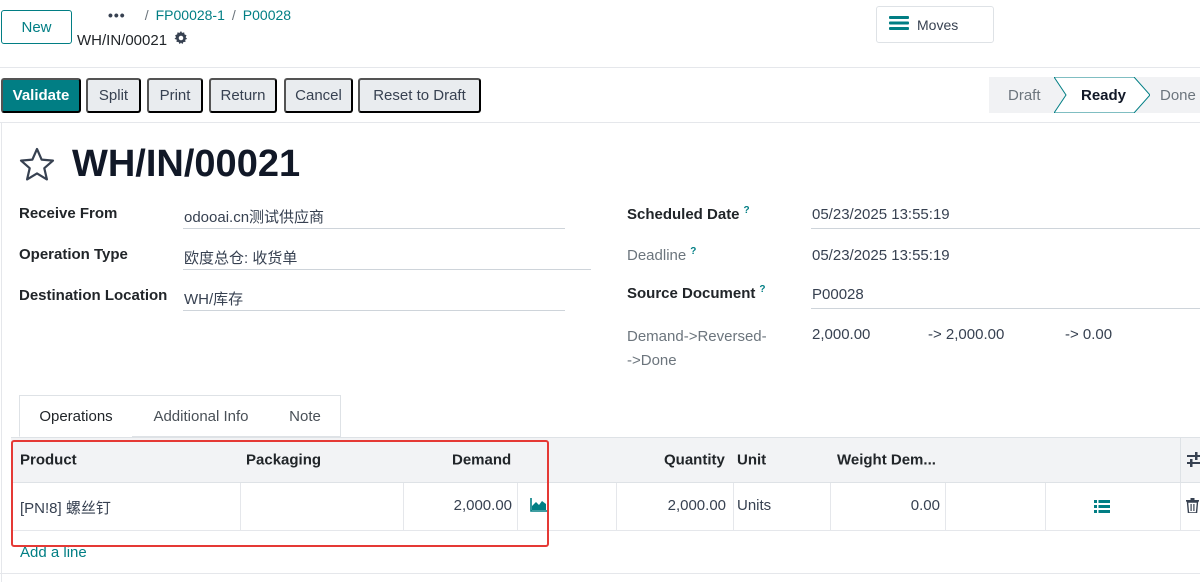 Image resolution: width=1200 pixels, height=582 pixels. Describe the element at coordinates (671, 505) in the screenshot. I see `cell-quantity: 2,000.00` at that location.